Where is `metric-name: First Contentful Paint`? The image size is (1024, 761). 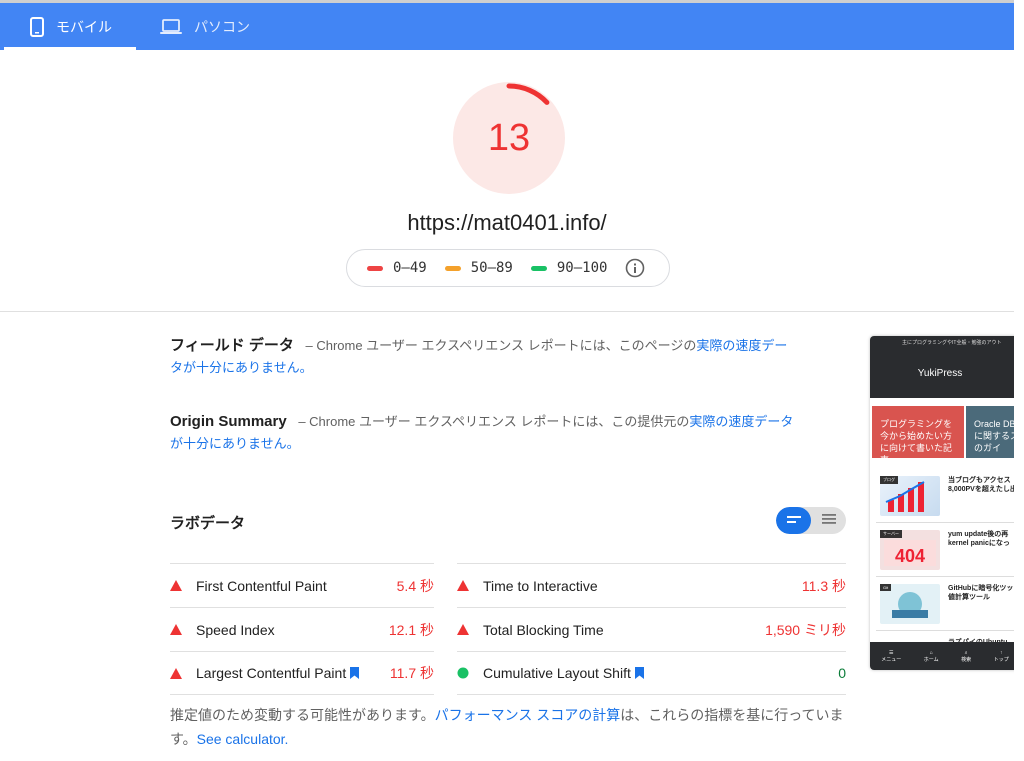
metric-name: First Contentful Paint is located at coordinates (261, 585).